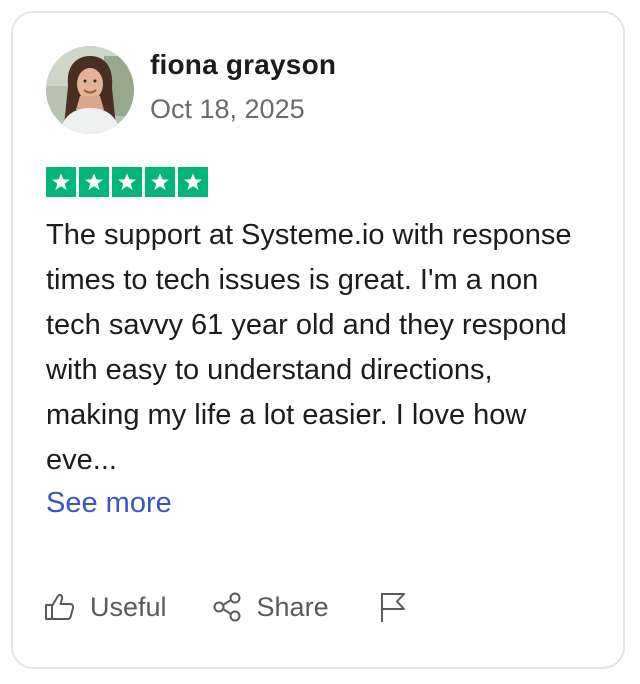 Image resolution: width=640 pixels, height=684 pixels. I want to click on reviewer-name: fiona grayson, so click(243, 65).